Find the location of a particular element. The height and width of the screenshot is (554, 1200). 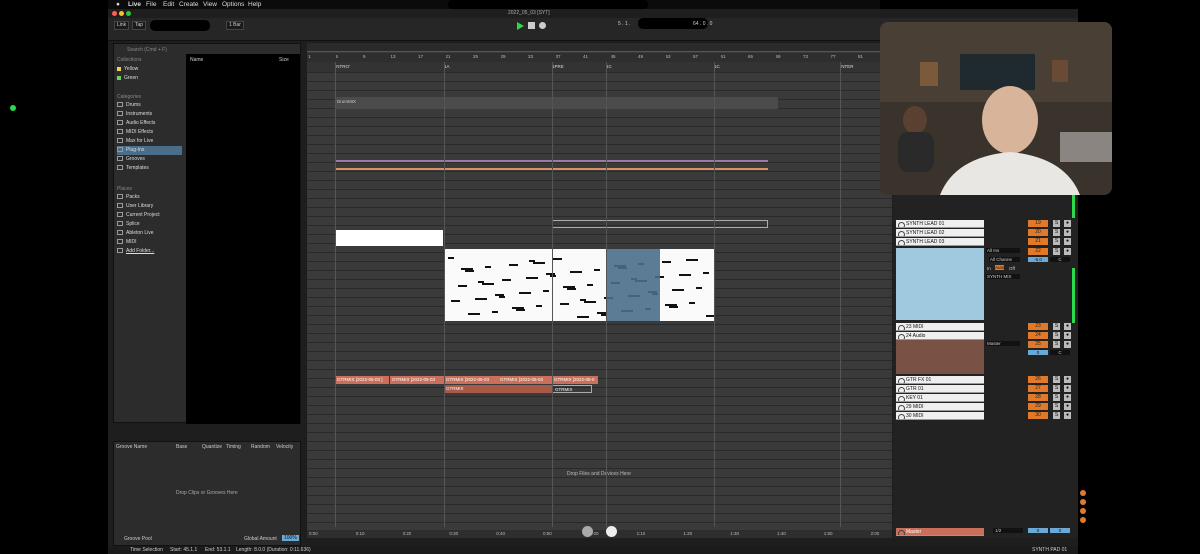

menu-edit: Edit is located at coordinates (168, 4).